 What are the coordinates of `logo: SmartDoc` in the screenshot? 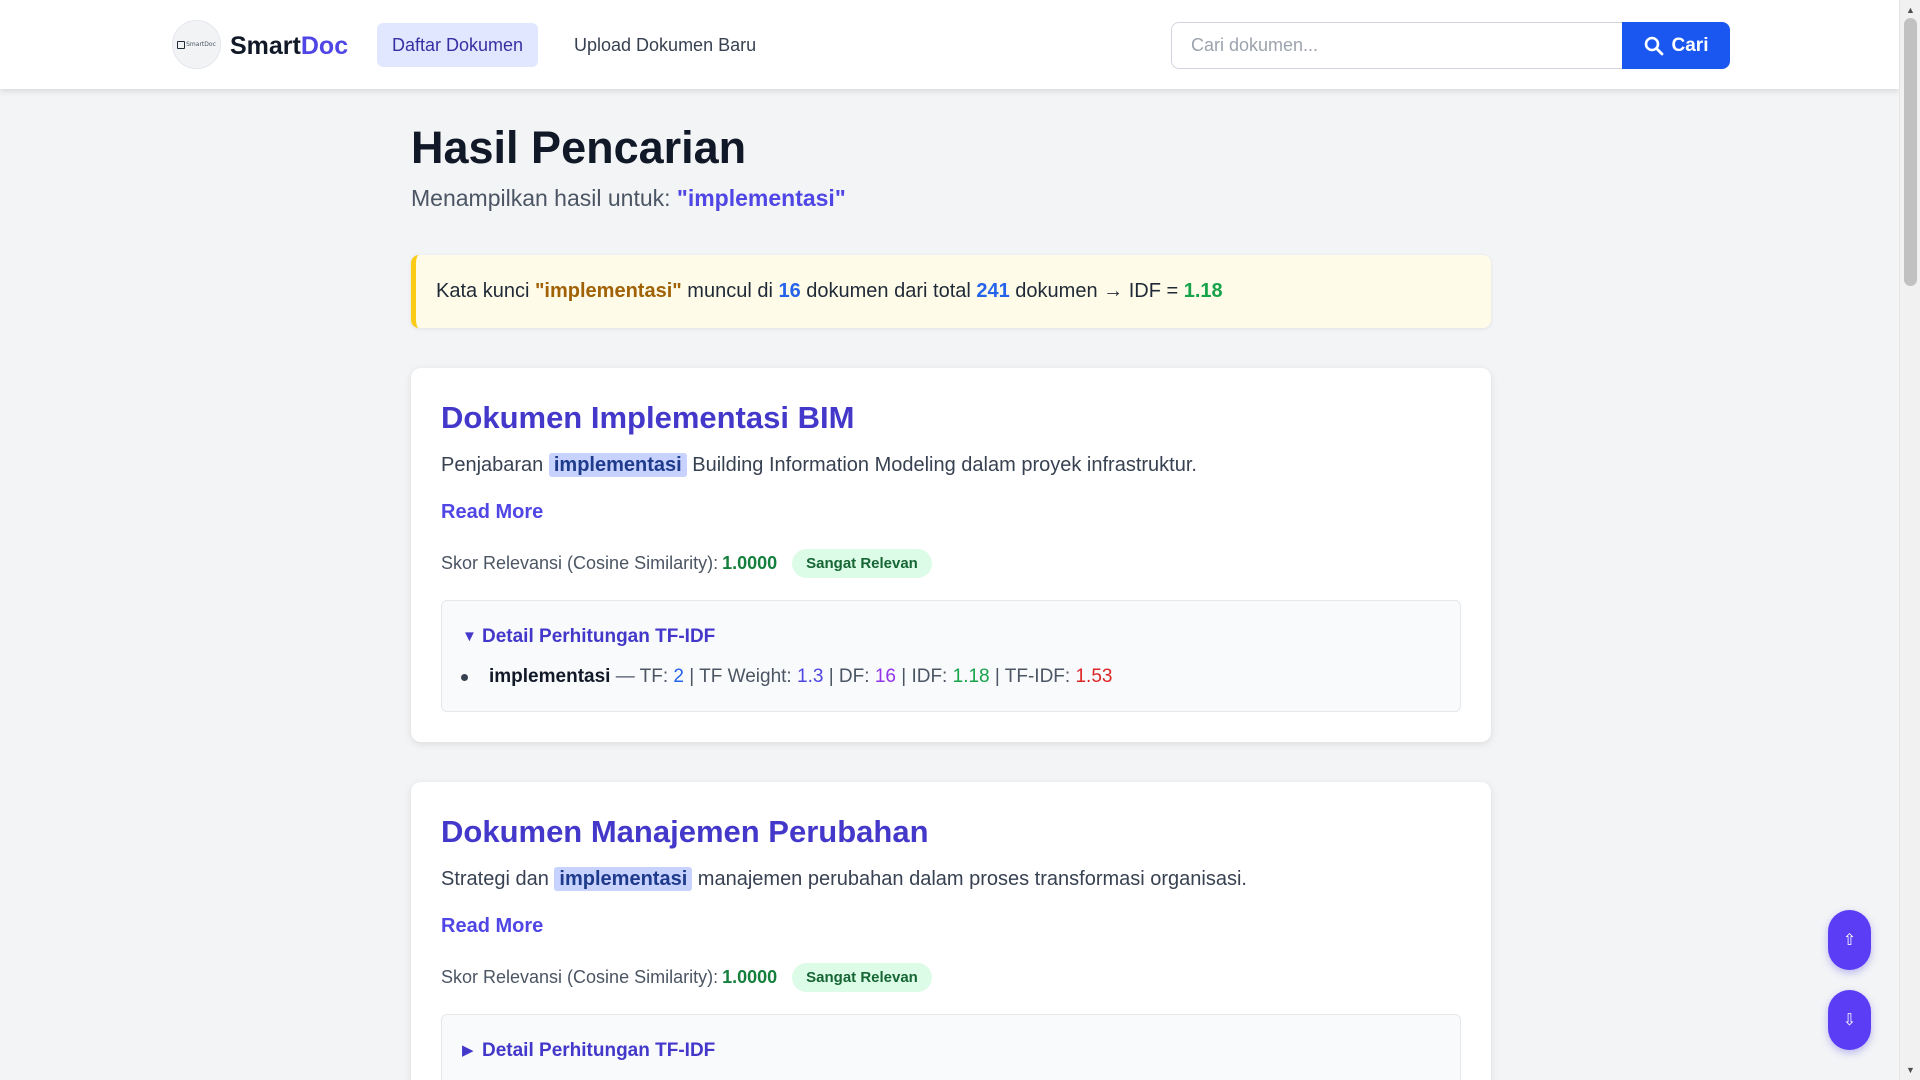 It's located at (196, 44).